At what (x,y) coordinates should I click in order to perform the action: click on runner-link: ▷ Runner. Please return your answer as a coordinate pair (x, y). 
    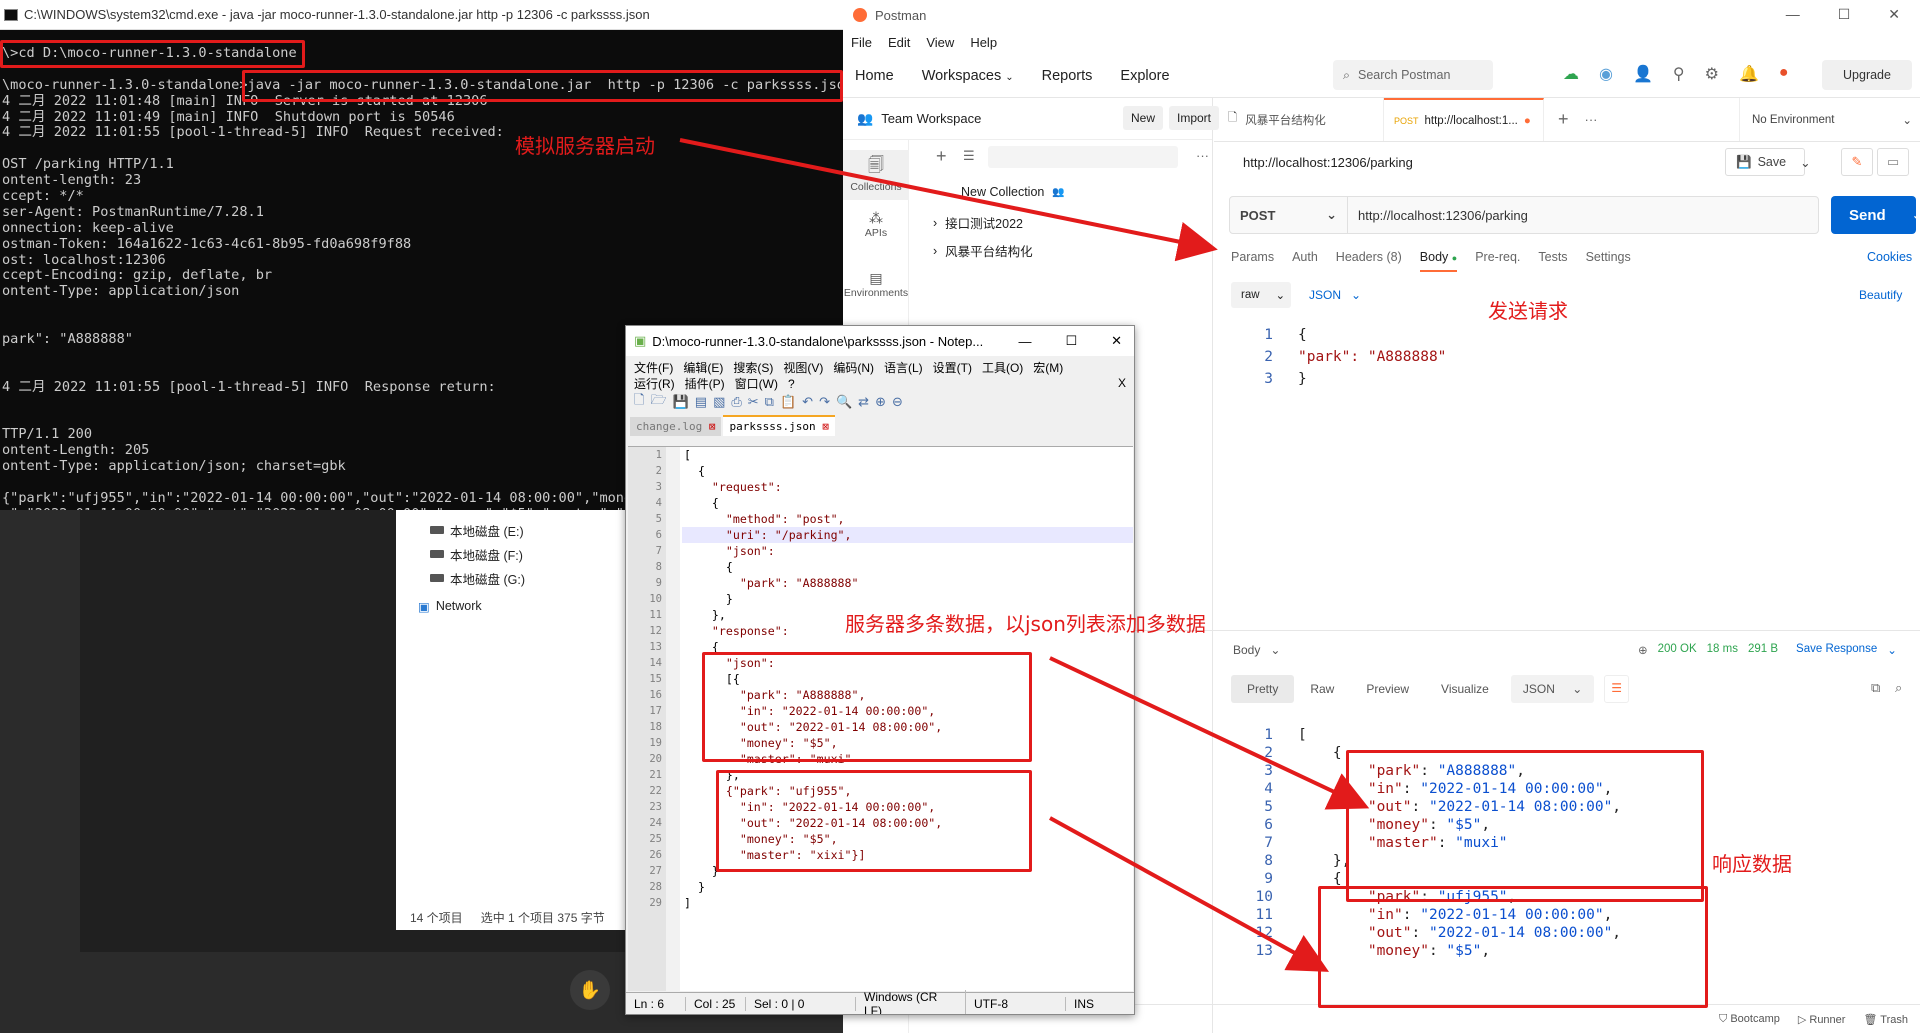
    Looking at the image, I should click on (1822, 1019).